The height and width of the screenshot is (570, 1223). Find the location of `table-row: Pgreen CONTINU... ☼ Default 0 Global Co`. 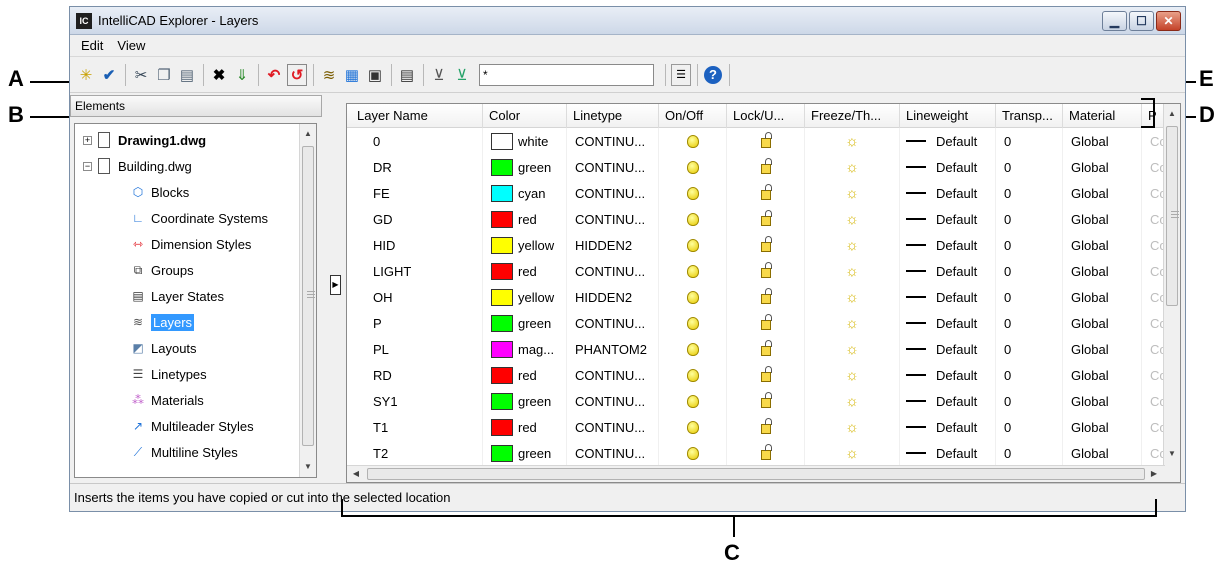

table-row: Pgreen CONTINU... ☼ Default 0 Global Co is located at coordinates (763, 323).